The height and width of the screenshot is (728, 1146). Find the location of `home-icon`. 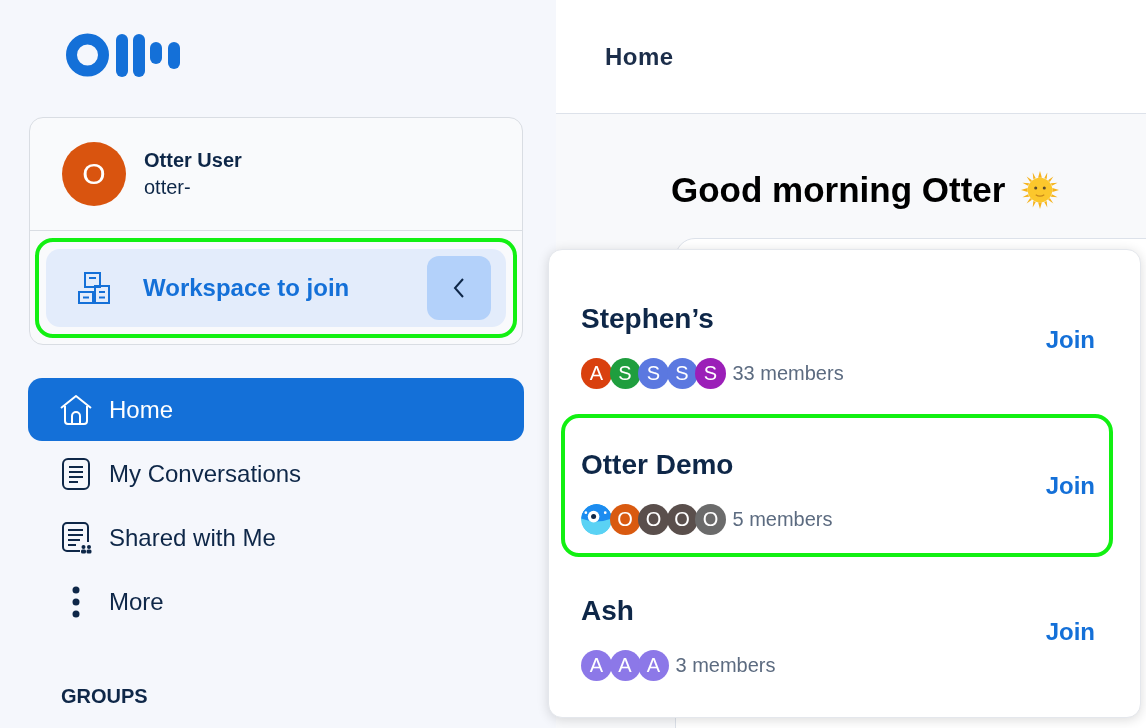

home-icon is located at coordinates (76, 409).